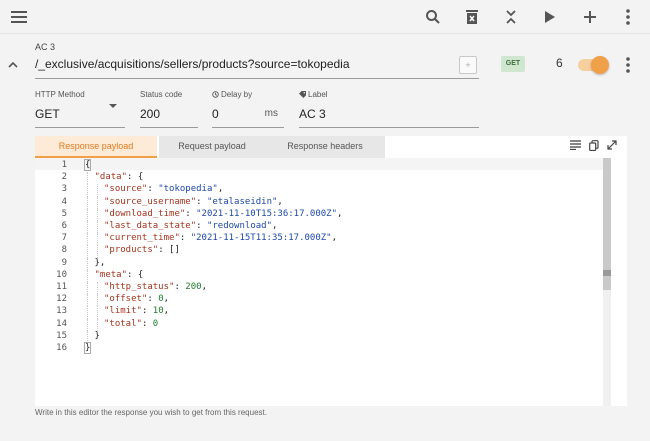 Image resolution: width=650 pixels, height=441 pixels. I want to click on code-line: "total": 0, so click(131, 323).